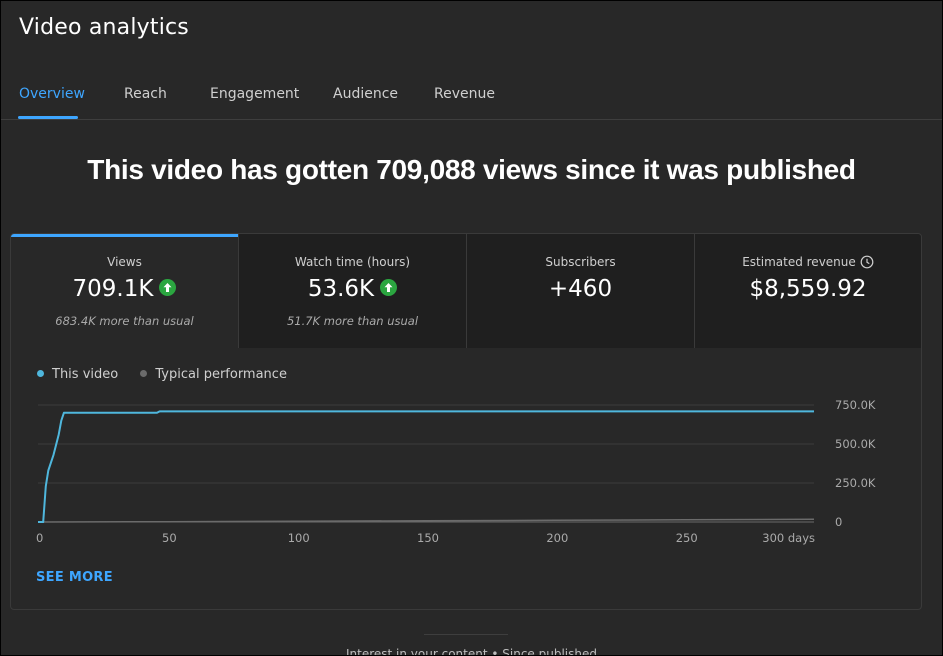 The image size is (943, 656). What do you see at coordinates (124, 262) in the screenshot?
I see `metric-views-label: Views` at bounding box center [124, 262].